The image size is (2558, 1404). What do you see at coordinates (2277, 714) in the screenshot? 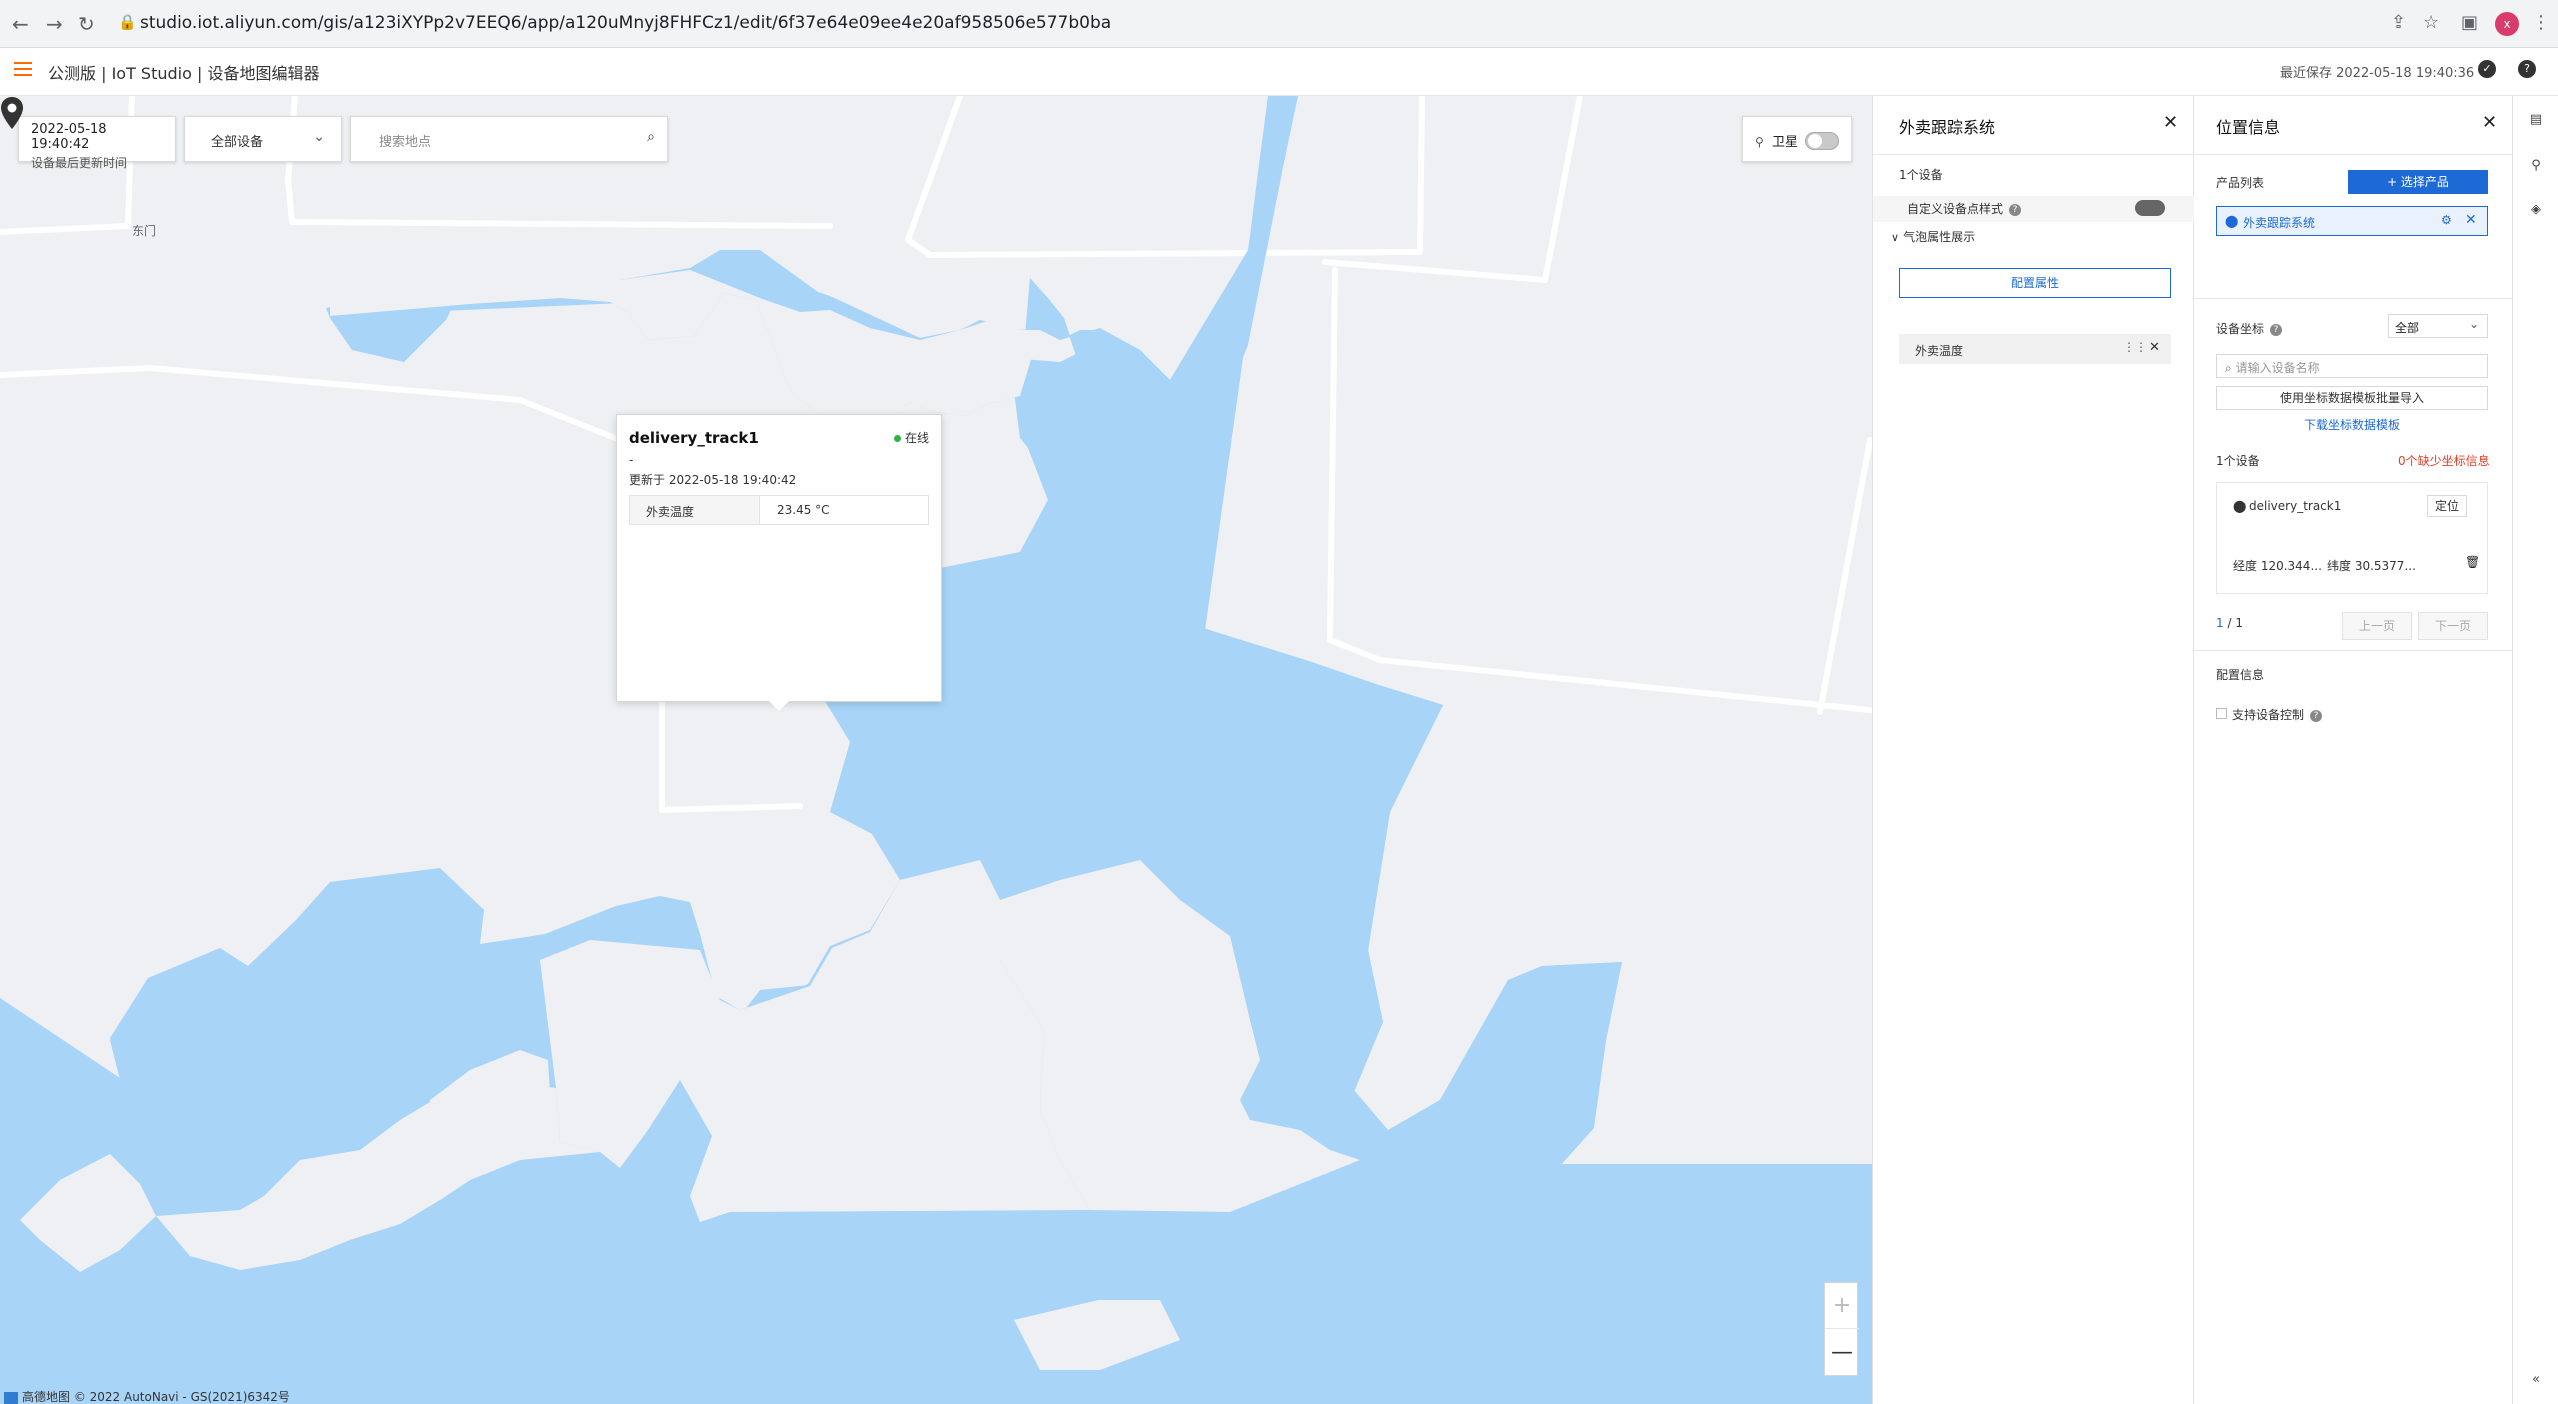
I see `device-control-label: 支持设备控制?` at bounding box center [2277, 714].